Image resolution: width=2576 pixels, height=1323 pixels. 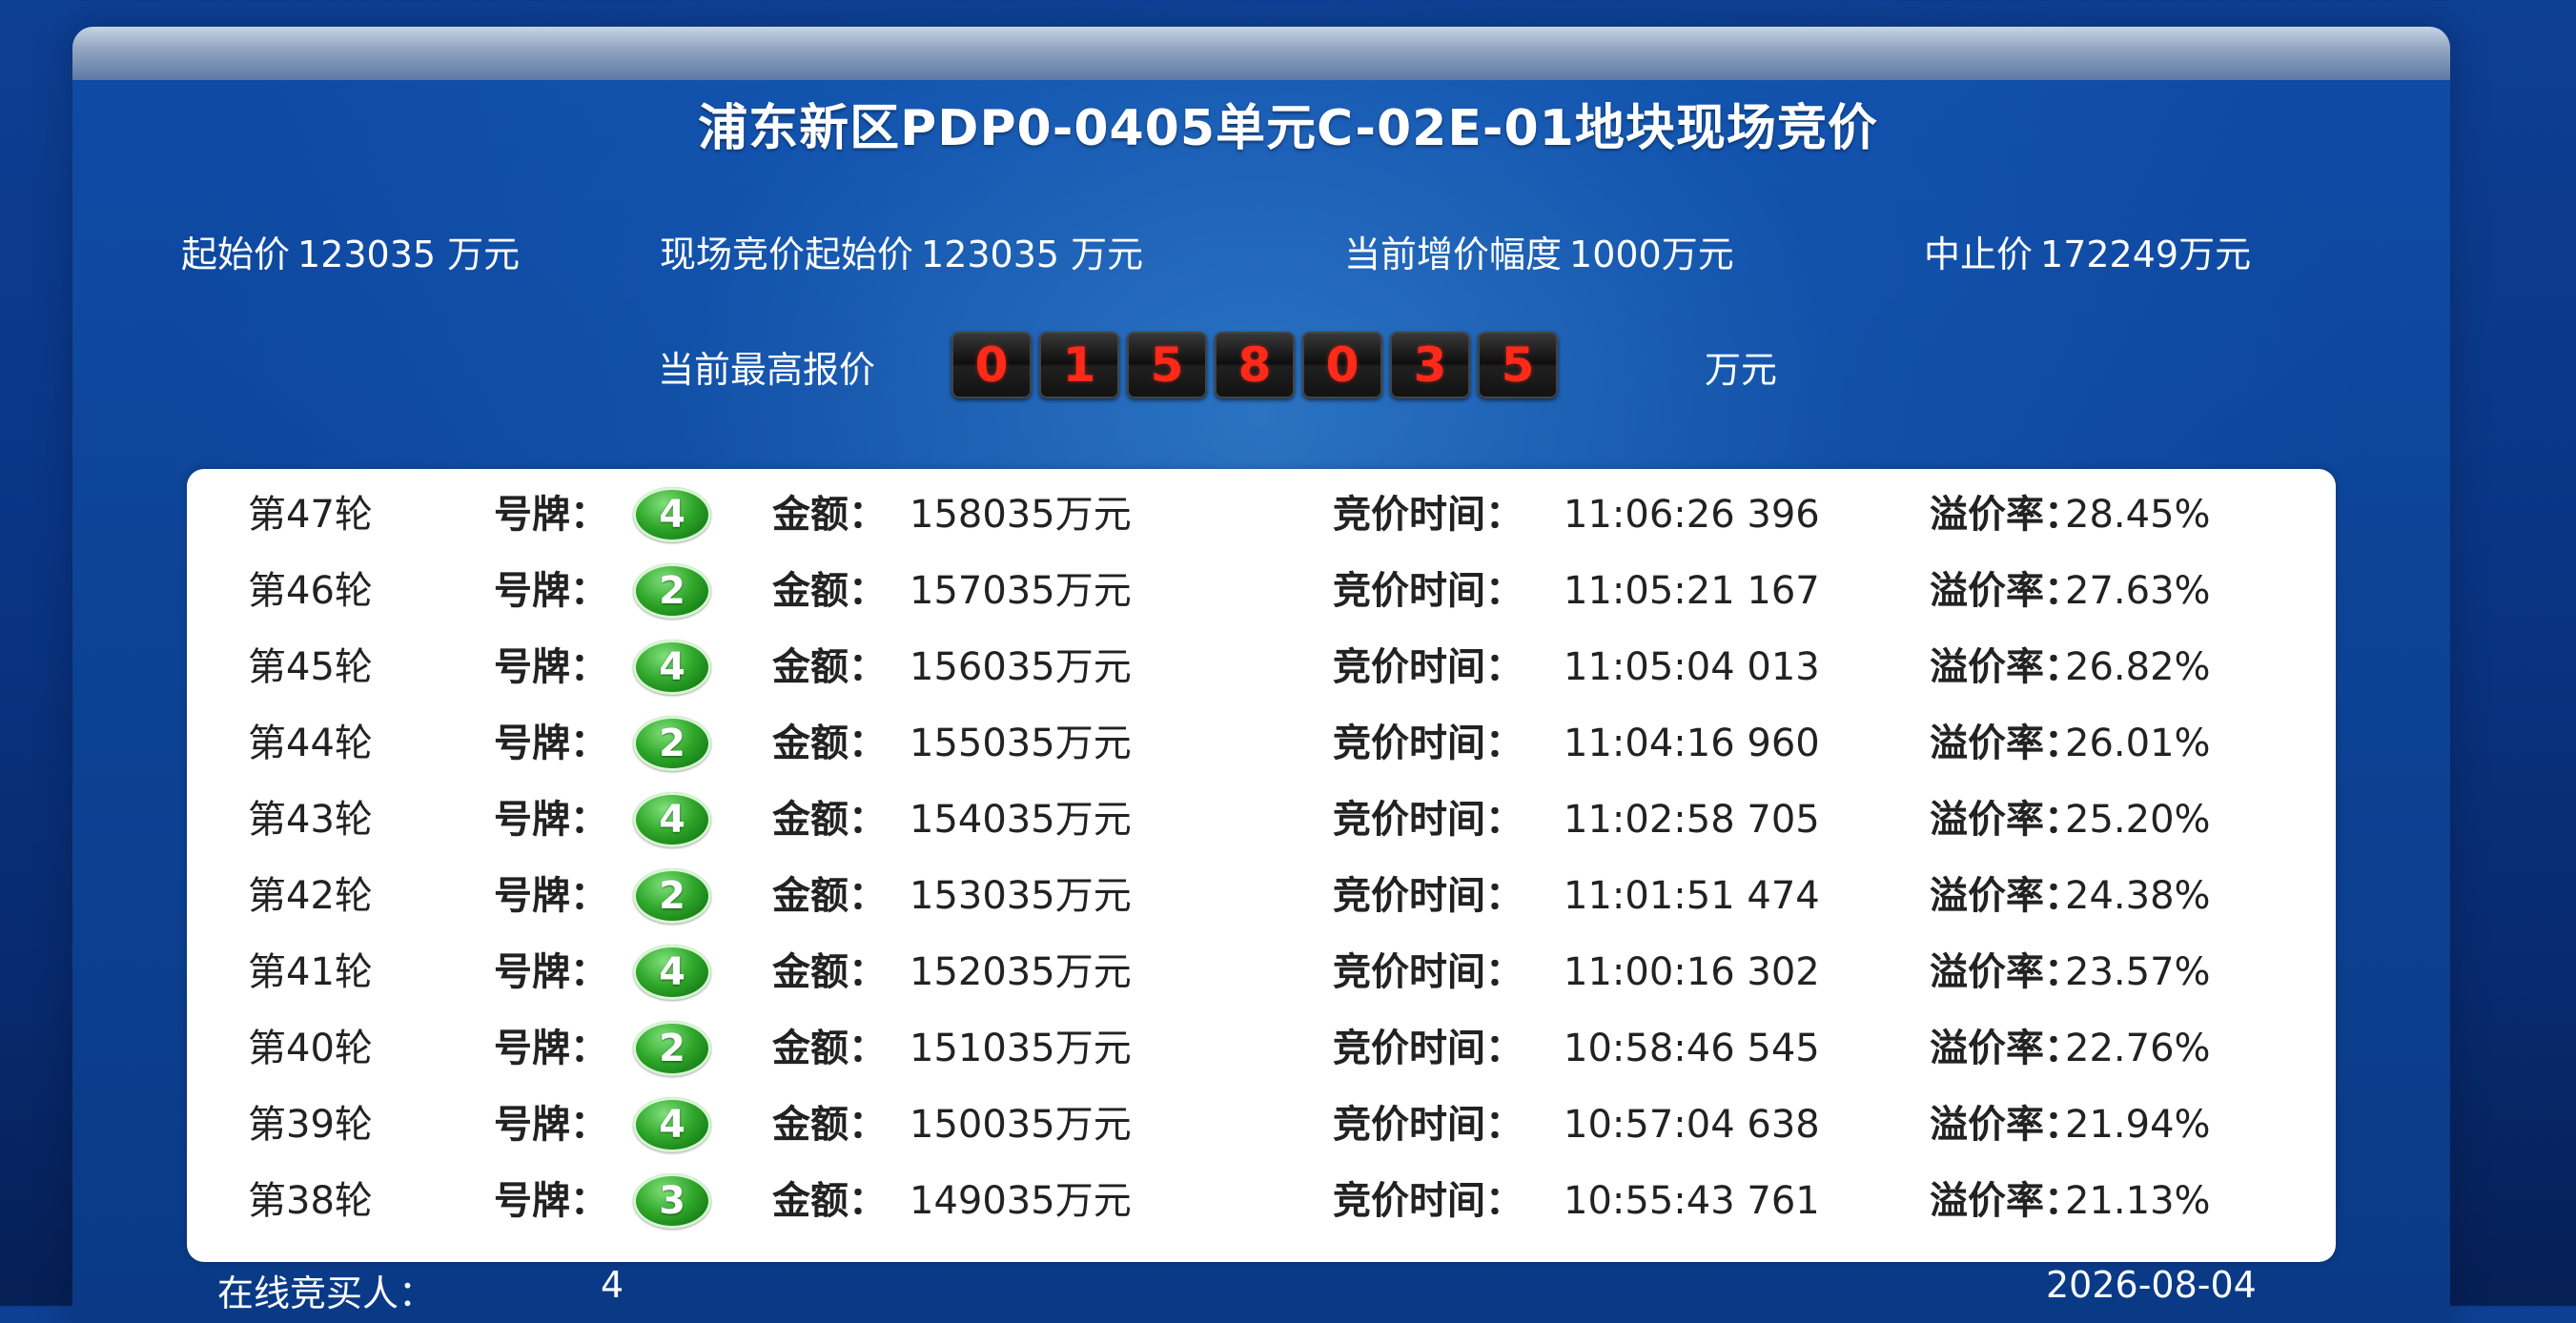 I want to click on highest-bid-label: 当前最高报价, so click(x=767, y=370).